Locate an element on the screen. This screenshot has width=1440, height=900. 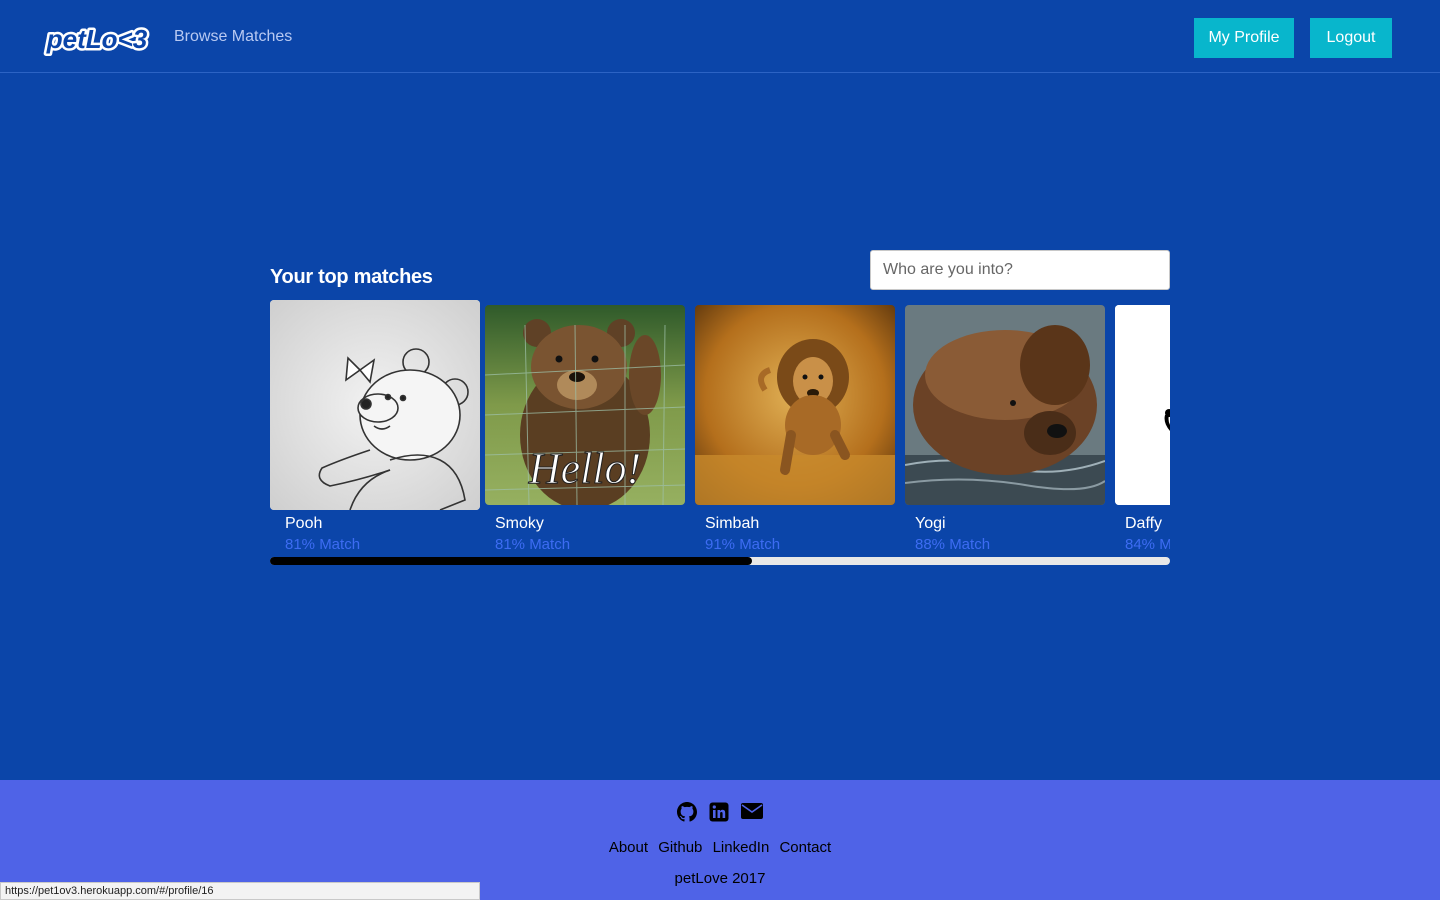
carousel-scrollbar is located at coordinates (720, 561).